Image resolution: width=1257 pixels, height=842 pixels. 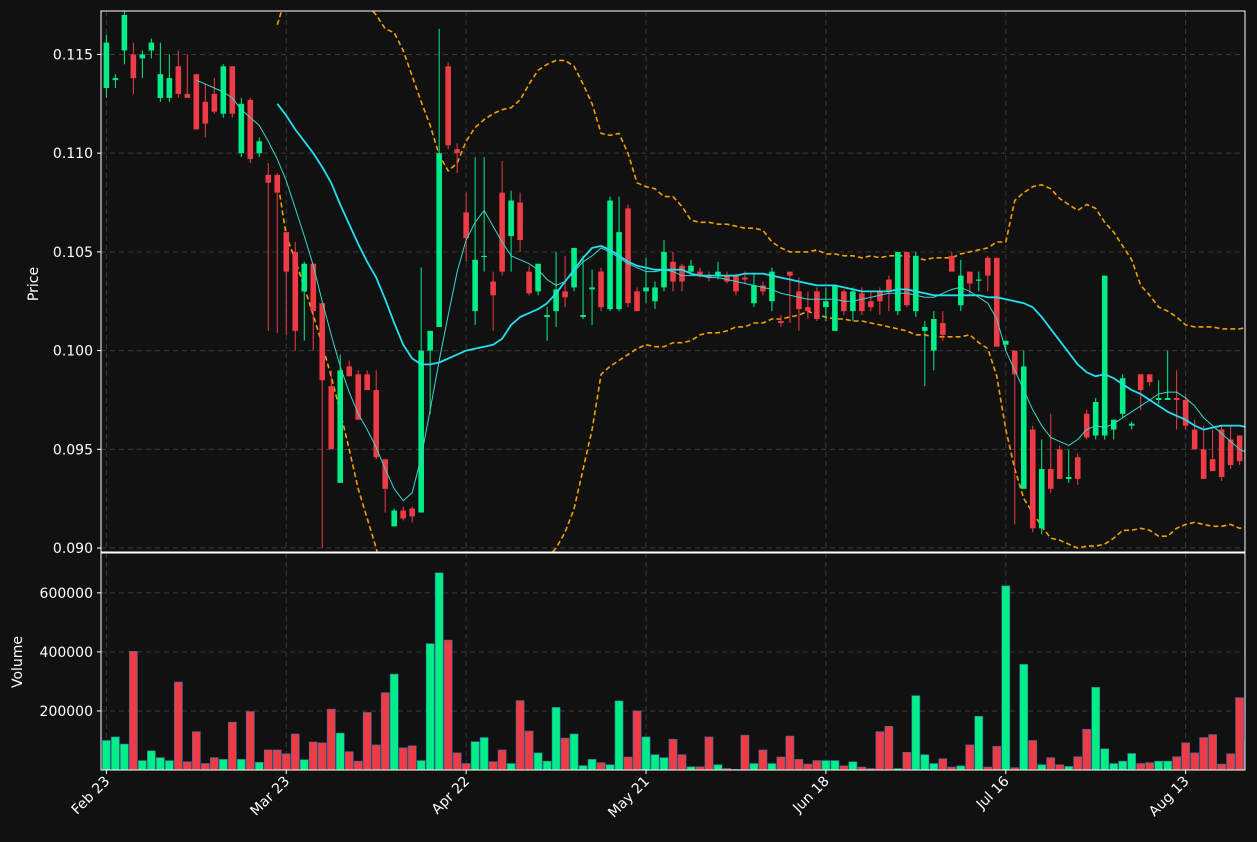 I want to click on volume-tick-label: 200000, so click(x=66, y=712).